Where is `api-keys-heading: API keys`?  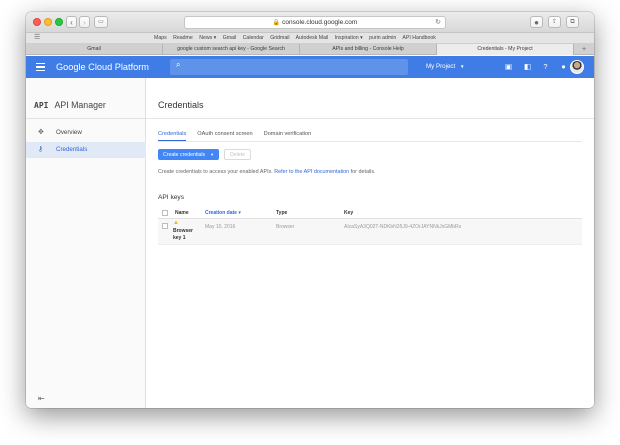
api-keys-heading: API keys is located at coordinates (171, 197).